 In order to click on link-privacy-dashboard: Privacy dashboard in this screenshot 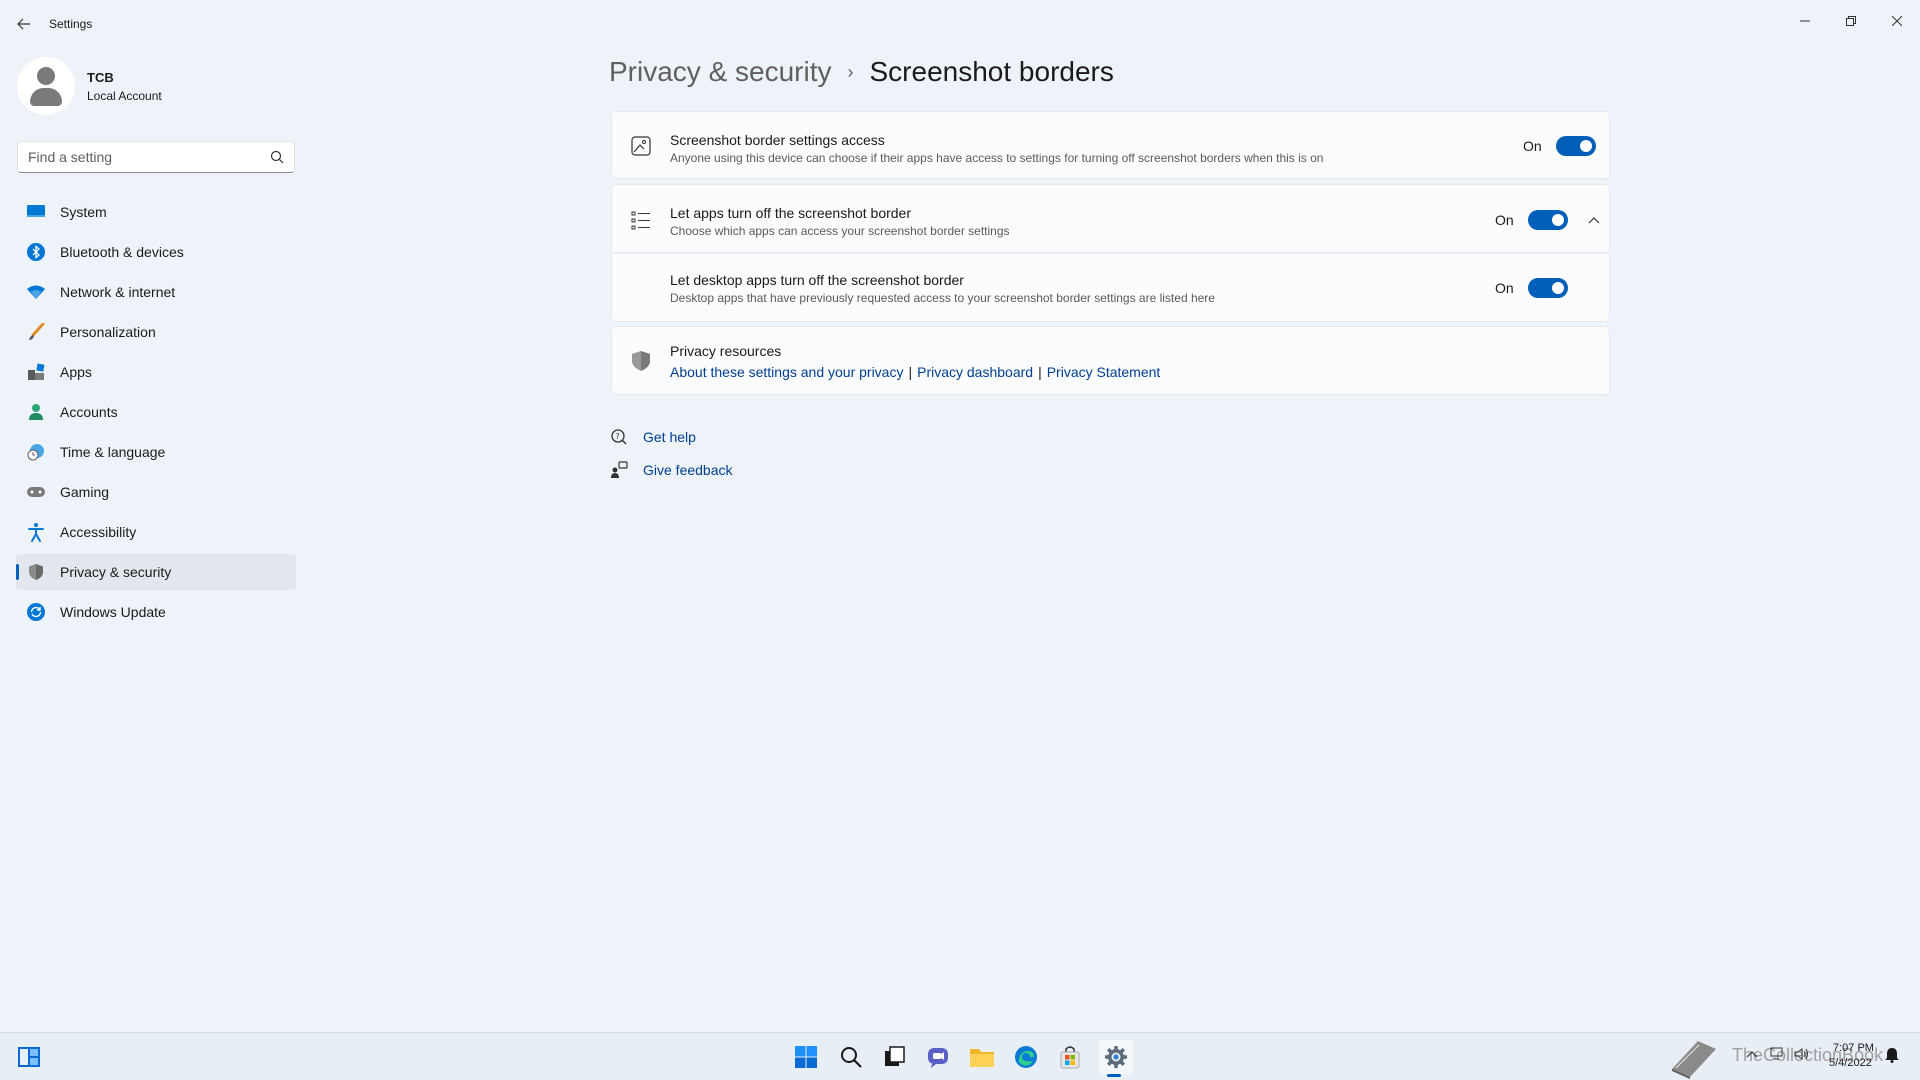, I will do `click(975, 372)`.